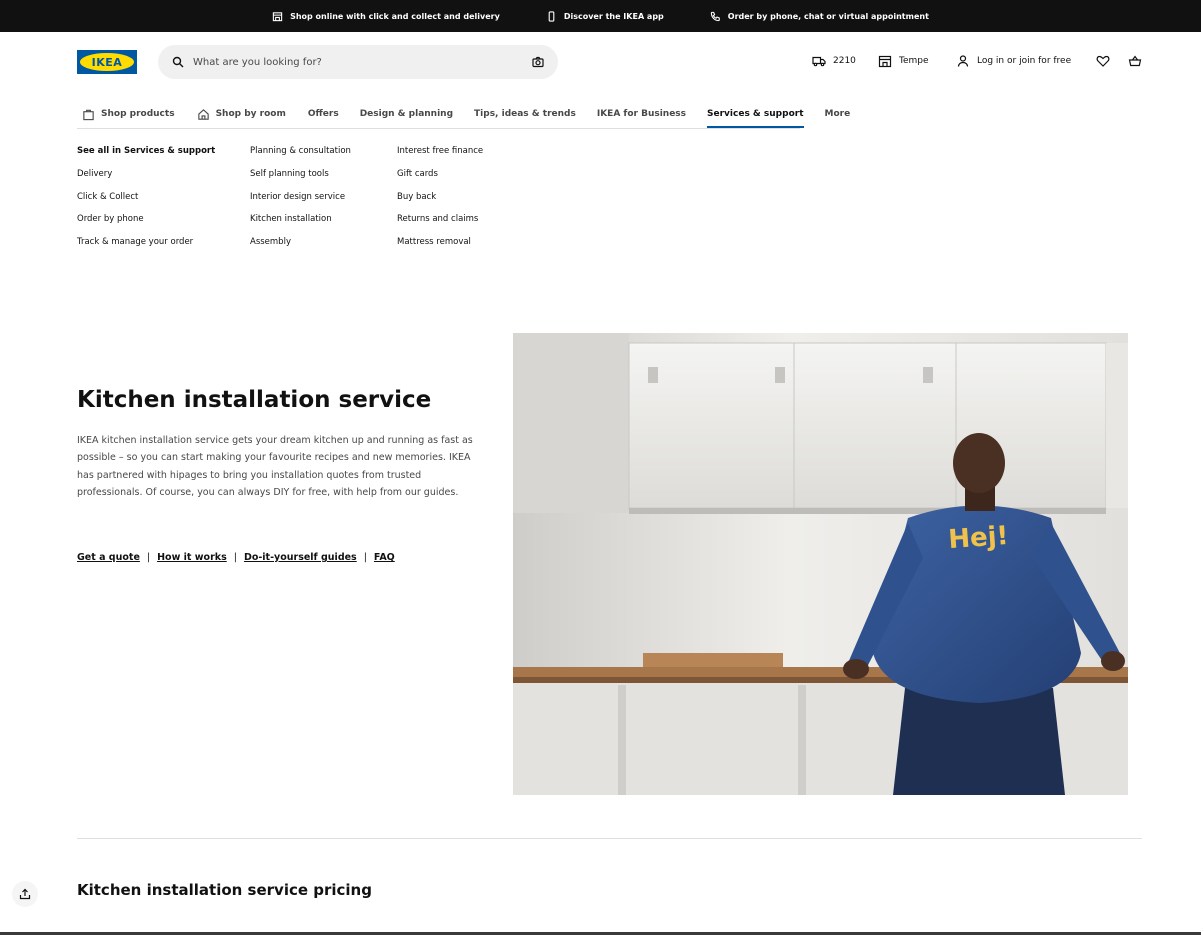  I want to click on menu-link-gift-cards: Gift cards, so click(440, 179).